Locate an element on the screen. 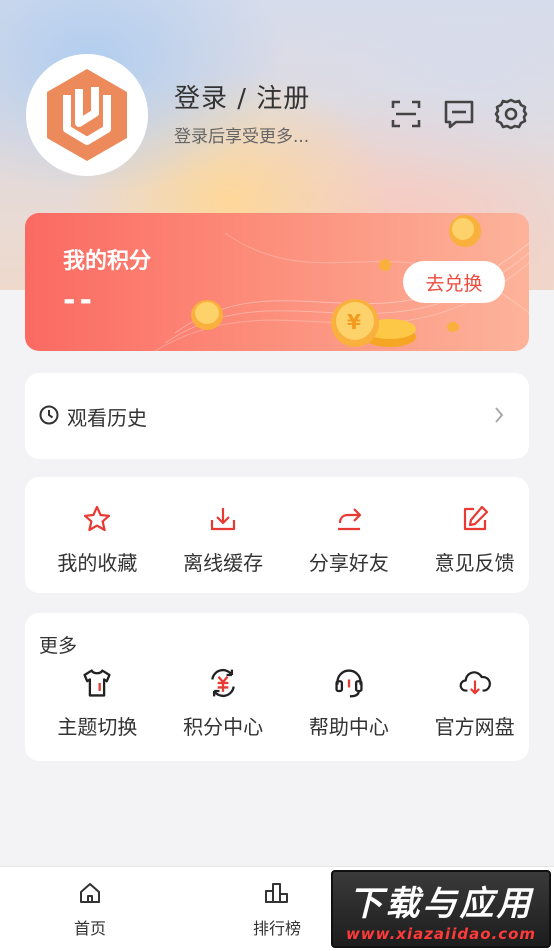  favorites-label: 我的收藏 is located at coordinates (97, 563).